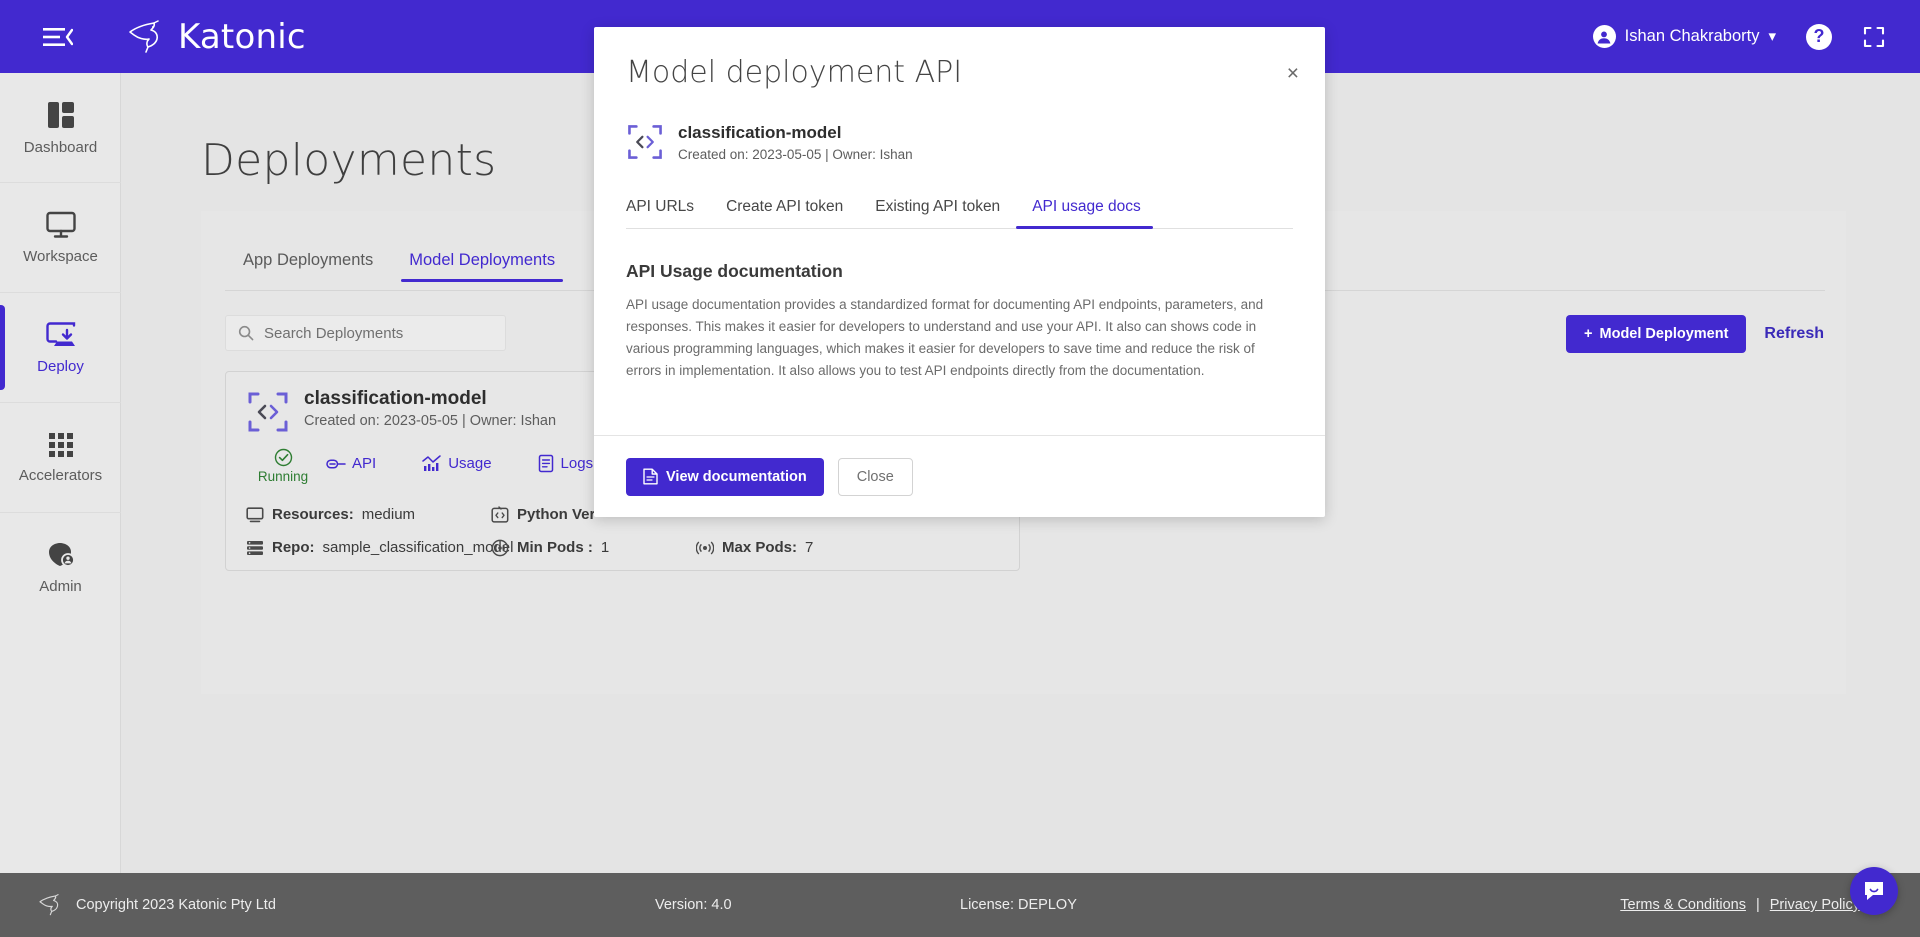 This screenshot has width=1920, height=937. I want to click on help-question-icon: ?, so click(1819, 36).